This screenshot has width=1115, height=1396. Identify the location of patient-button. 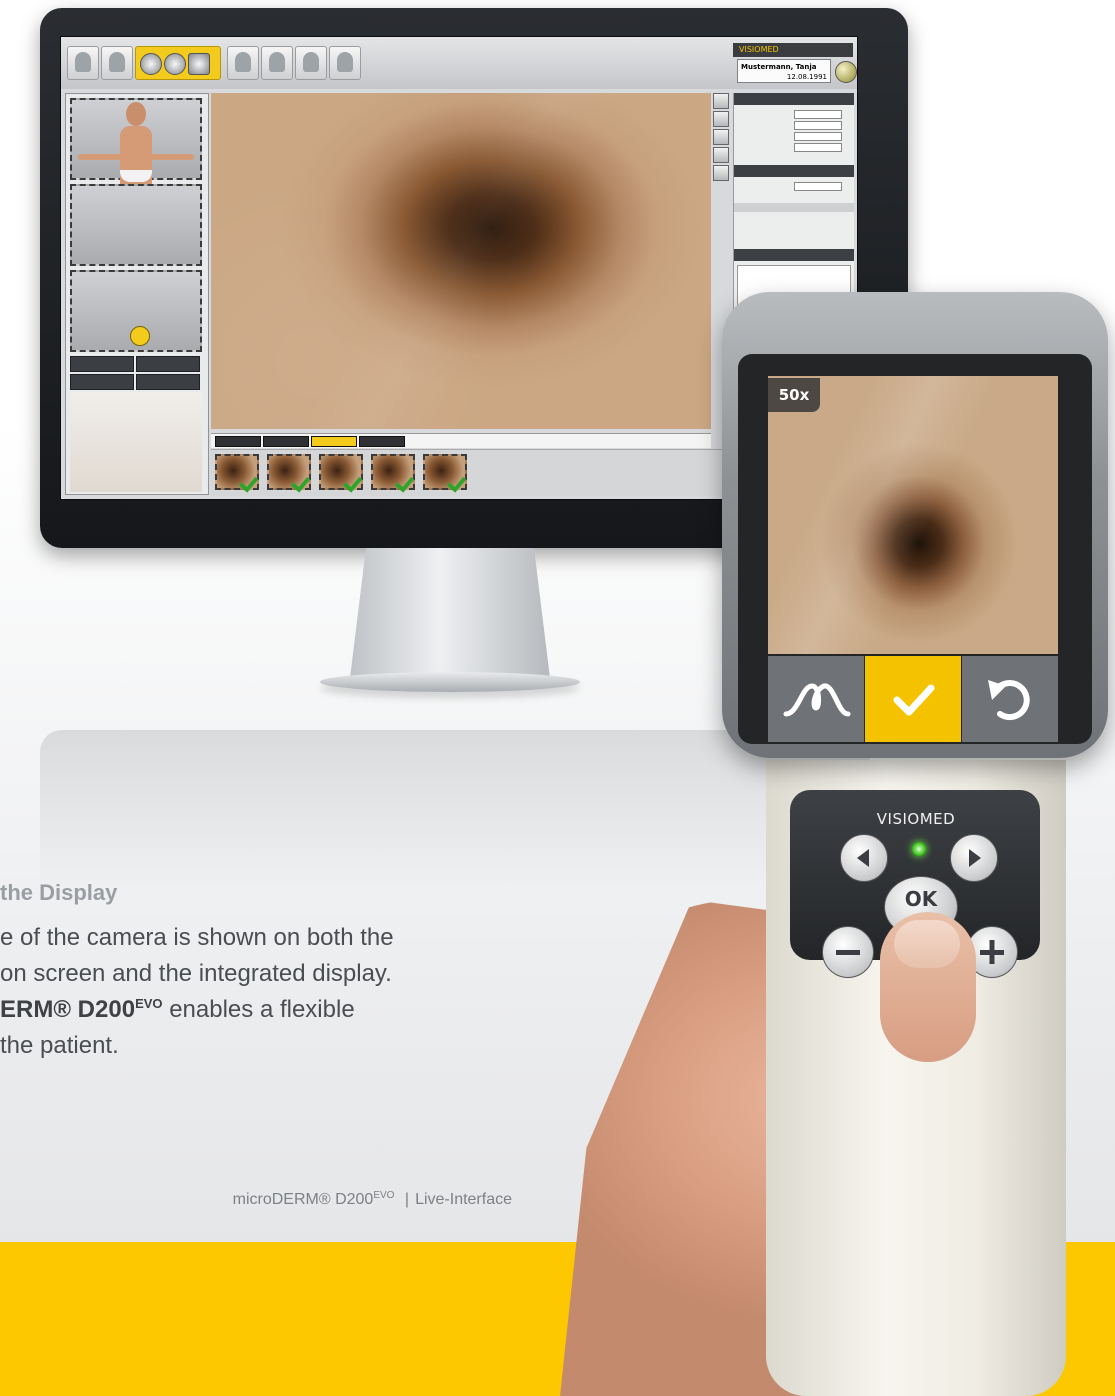
(83, 63).